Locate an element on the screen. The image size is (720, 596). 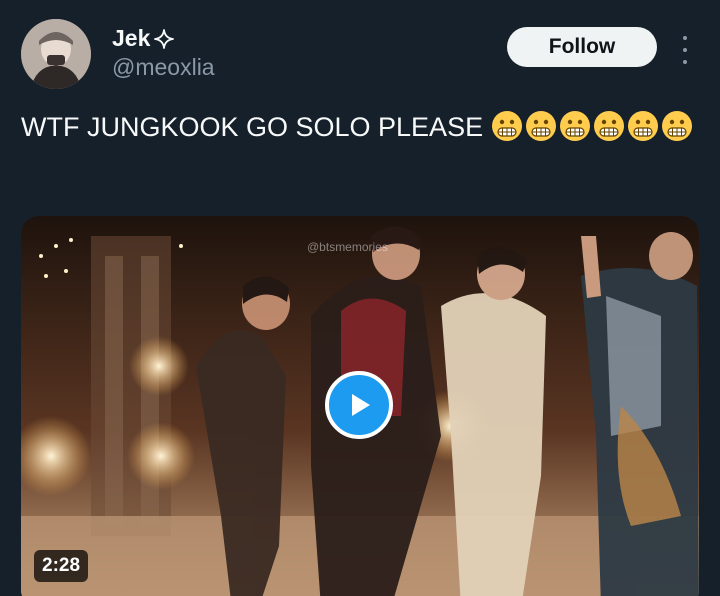
emoji-group is located at coordinates (593, 126).